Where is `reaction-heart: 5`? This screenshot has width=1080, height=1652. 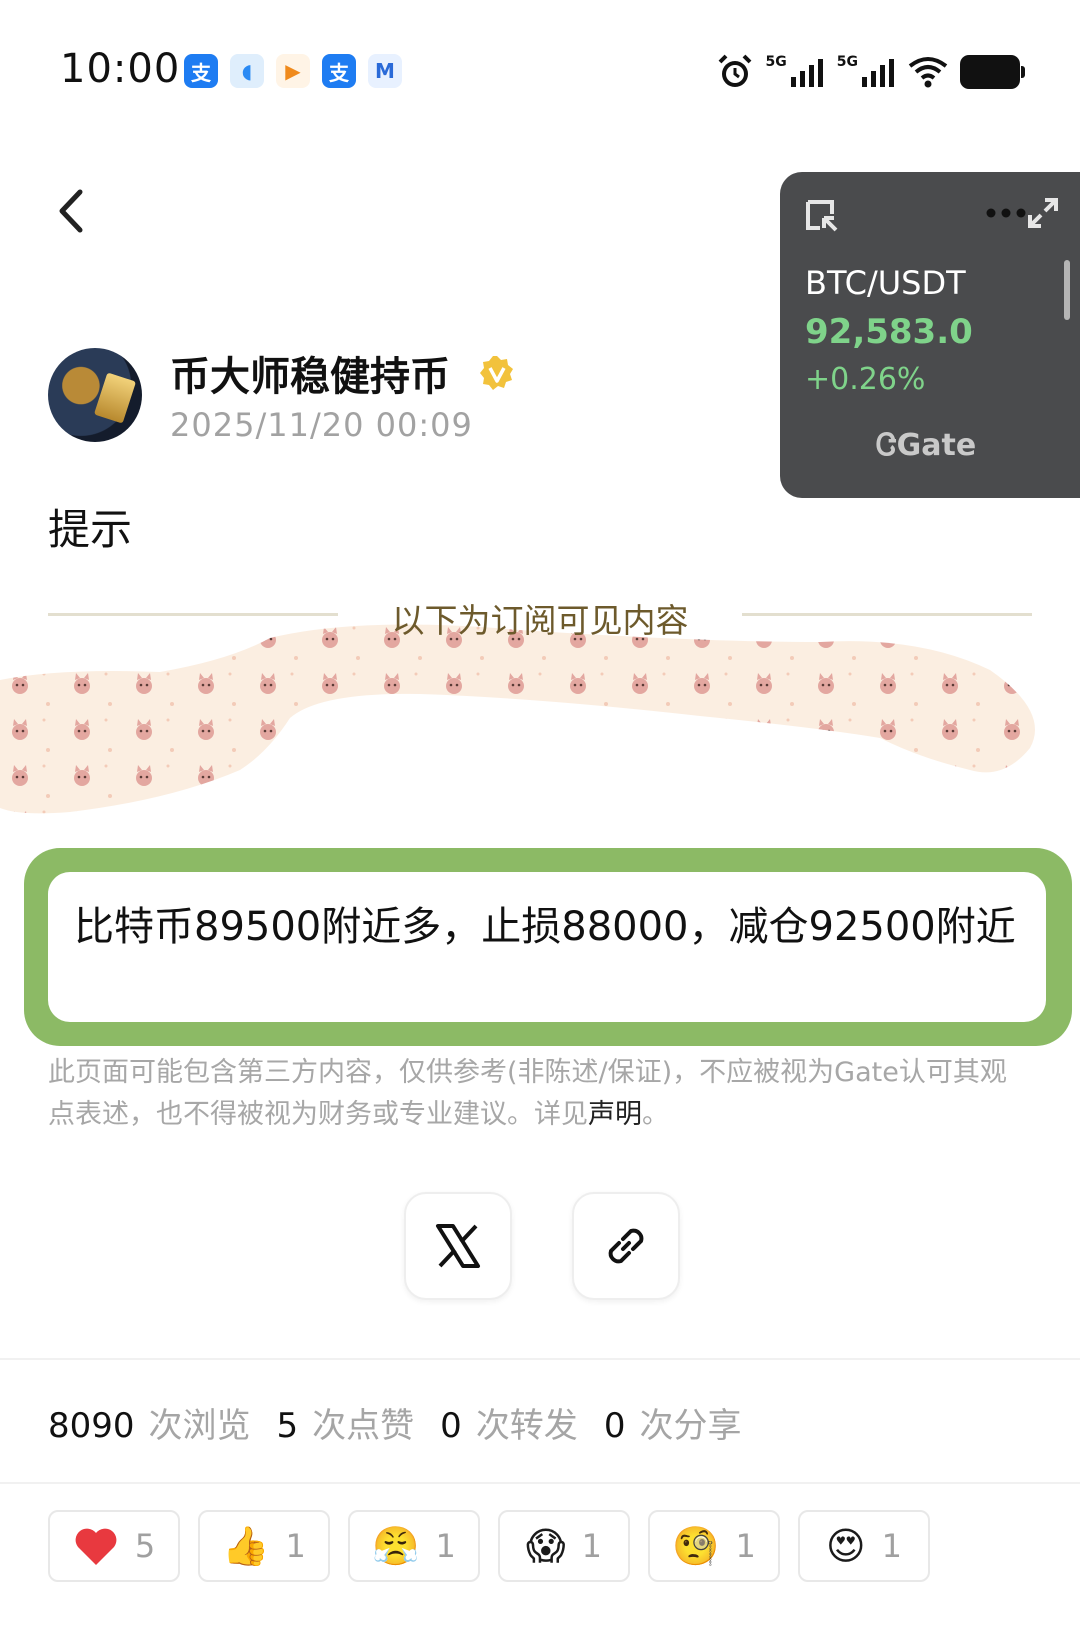
reaction-heart: 5 is located at coordinates (114, 1546).